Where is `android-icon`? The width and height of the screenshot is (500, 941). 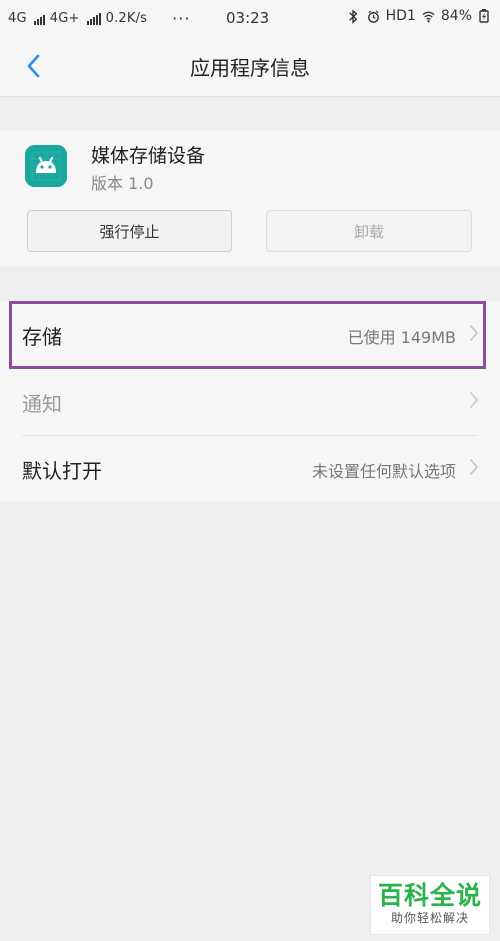
android-icon is located at coordinates (46, 166).